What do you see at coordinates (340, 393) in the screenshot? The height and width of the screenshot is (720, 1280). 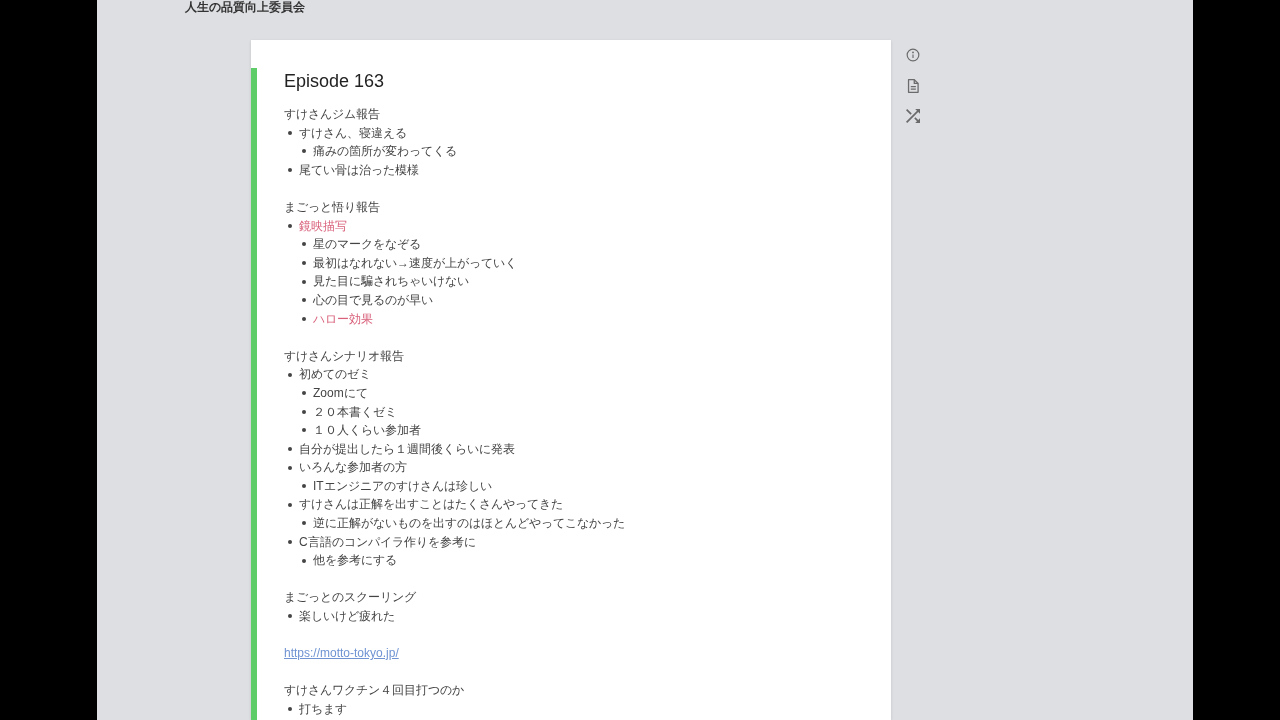 I see `list-item-text: Zoomにて` at bounding box center [340, 393].